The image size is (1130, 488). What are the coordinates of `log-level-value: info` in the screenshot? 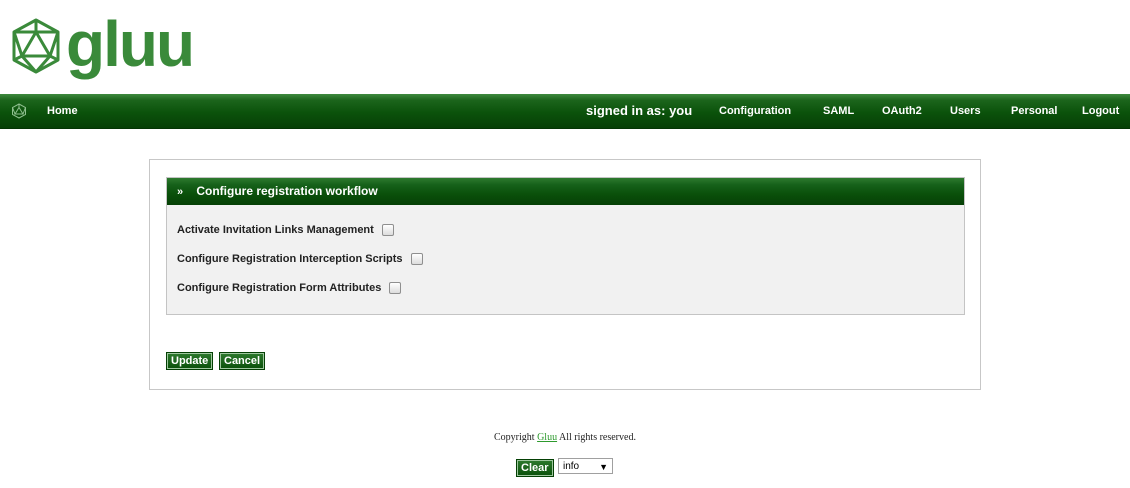 It's located at (571, 466).